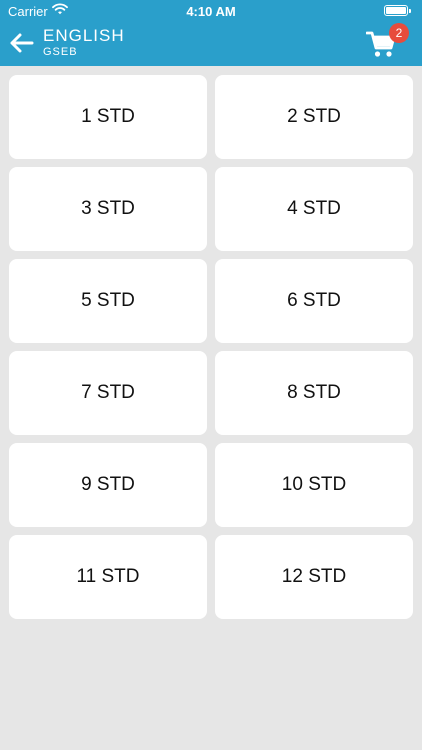 The width and height of the screenshot is (422, 750). What do you see at coordinates (108, 301) in the screenshot?
I see `standard-card-5: 5 STD` at bounding box center [108, 301].